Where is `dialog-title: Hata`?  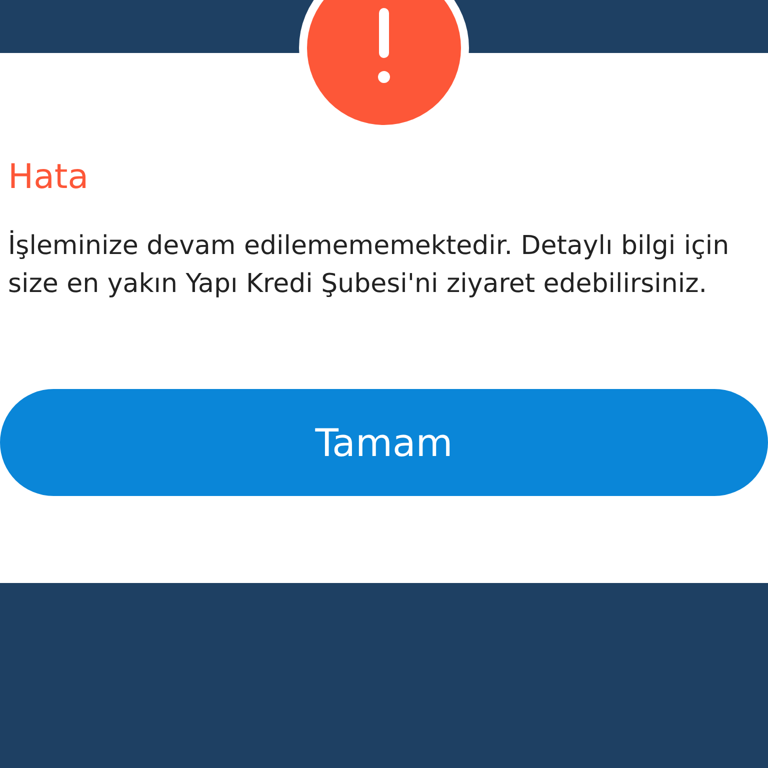 dialog-title: Hata is located at coordinates (49, 177).